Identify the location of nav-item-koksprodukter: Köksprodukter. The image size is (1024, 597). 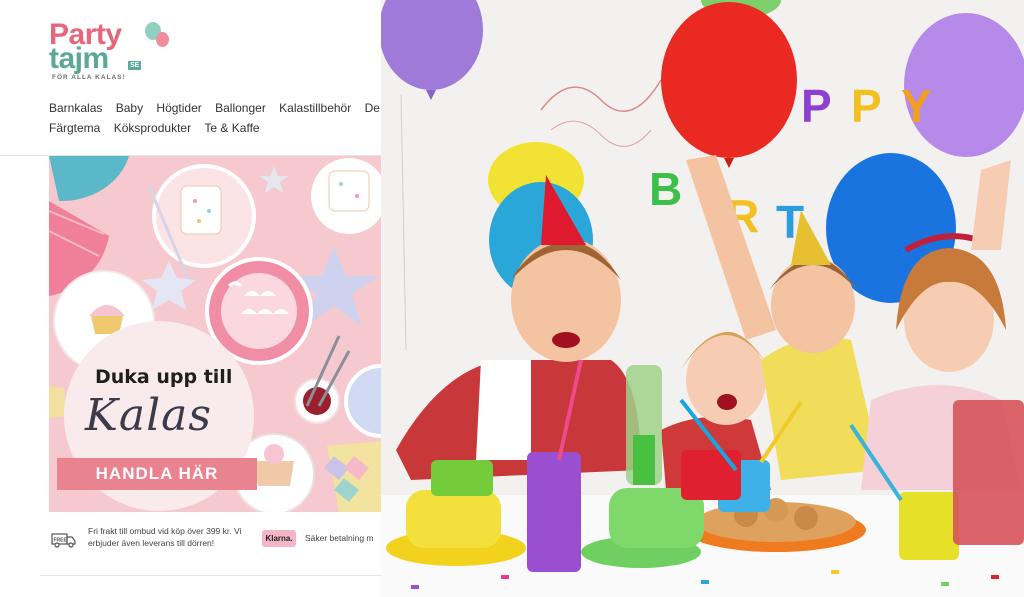
(152, 128).